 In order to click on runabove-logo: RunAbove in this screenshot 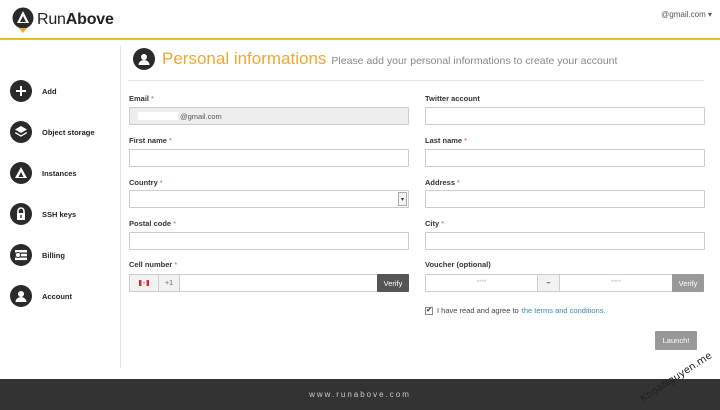, I will do `click(63, 20)`.